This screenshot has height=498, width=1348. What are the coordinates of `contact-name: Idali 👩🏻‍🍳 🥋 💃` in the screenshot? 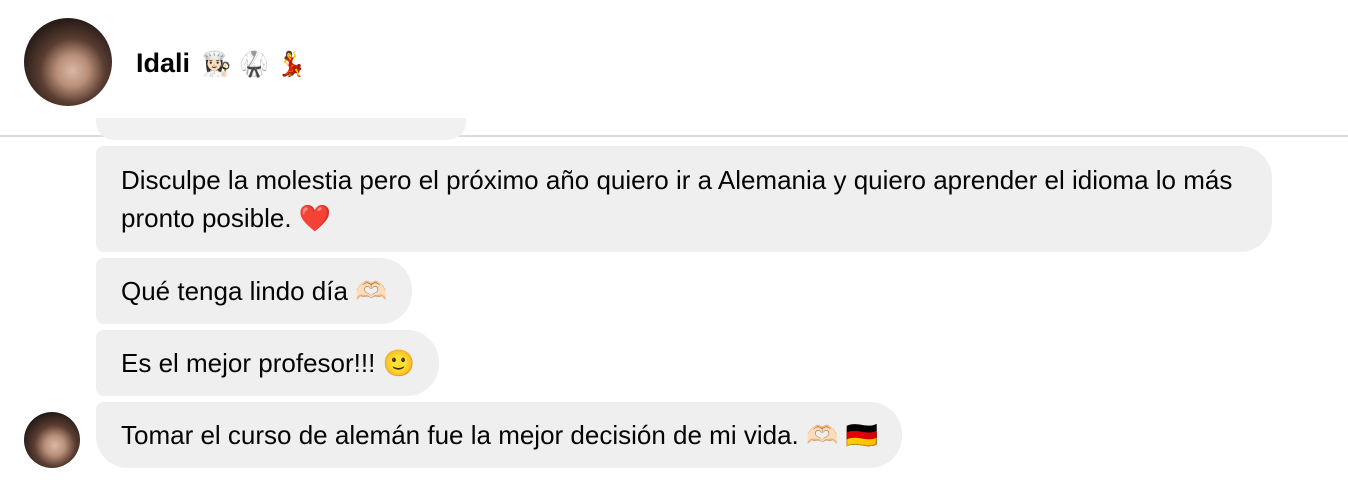 It's located at (221, 63).